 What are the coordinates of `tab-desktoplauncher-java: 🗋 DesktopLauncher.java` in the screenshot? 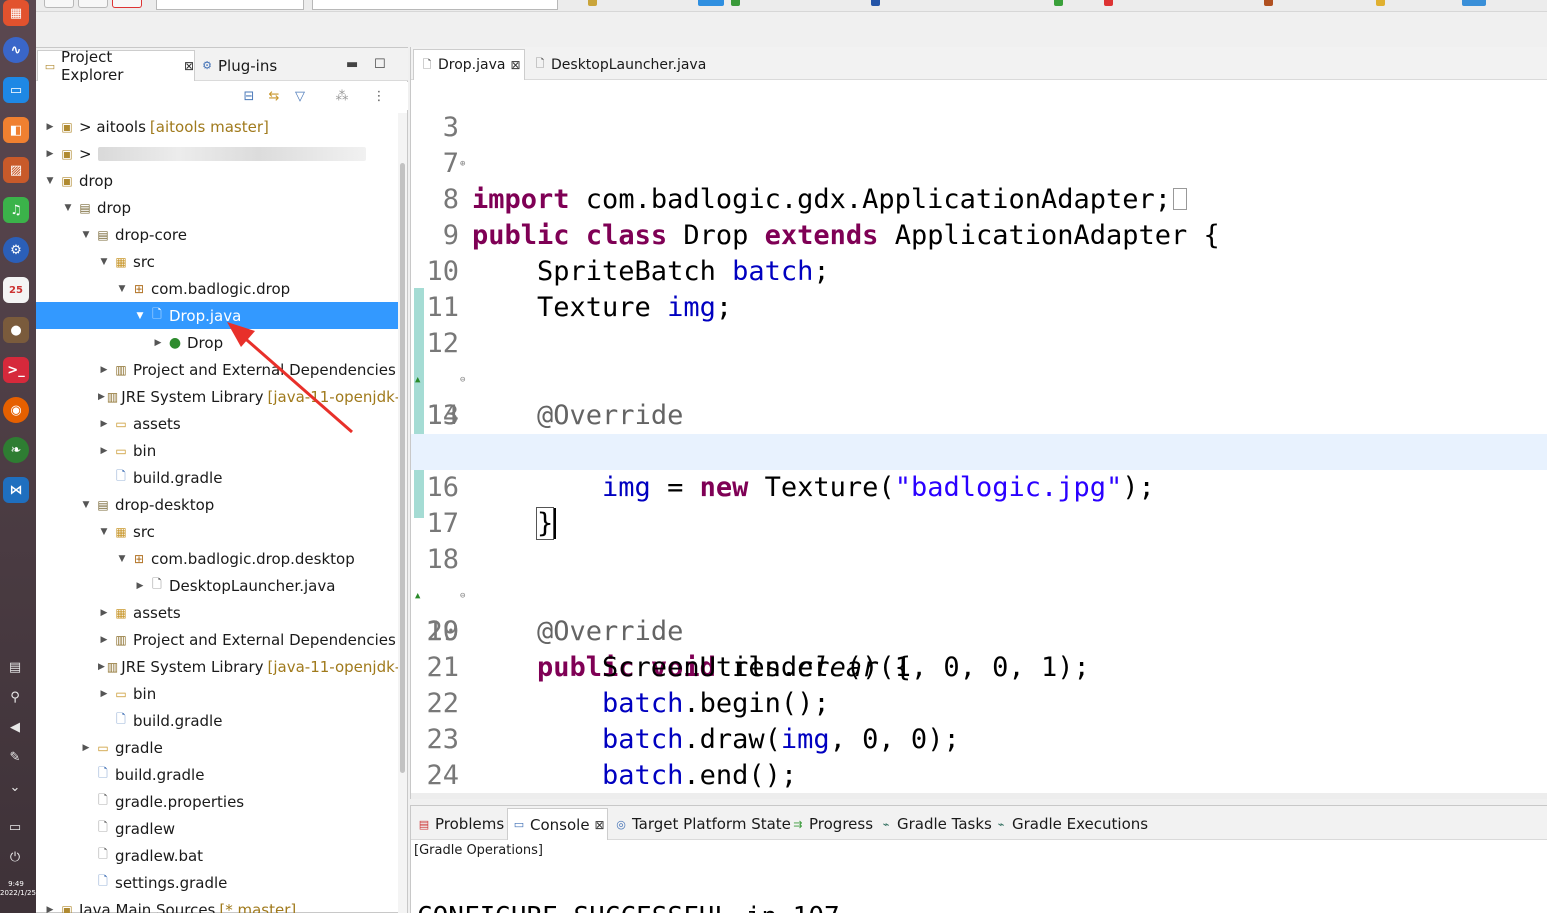 It's located at (618, 64).